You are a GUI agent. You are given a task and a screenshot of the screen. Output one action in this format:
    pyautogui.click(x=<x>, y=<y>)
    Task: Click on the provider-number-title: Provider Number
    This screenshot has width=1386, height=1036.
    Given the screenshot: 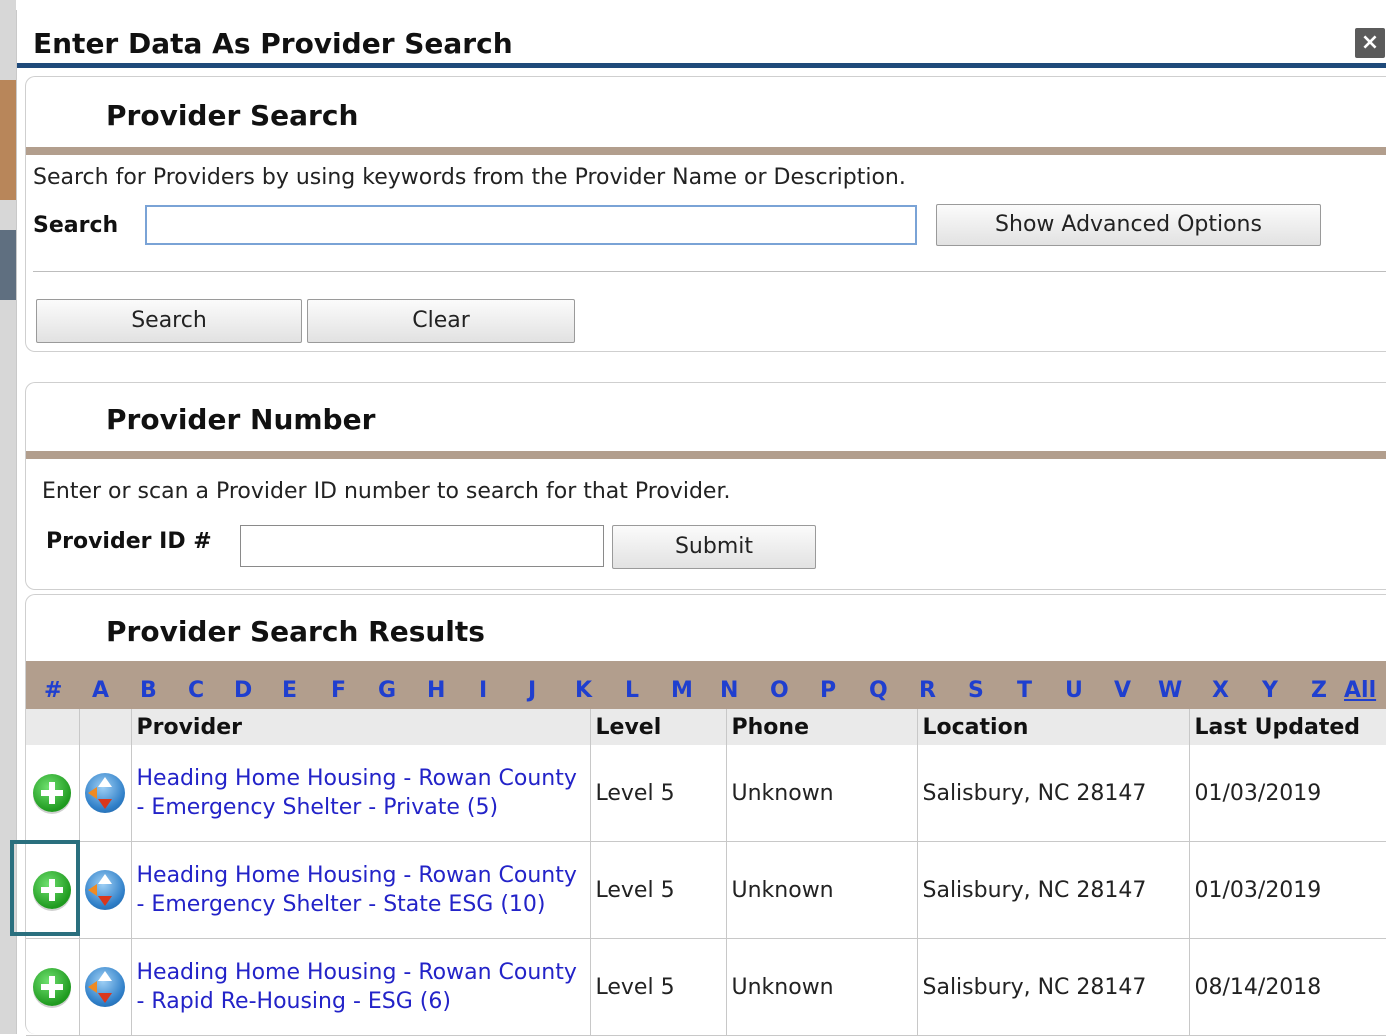 What is the action you would take?
    pyautogui.click(x=241, y=419)
    